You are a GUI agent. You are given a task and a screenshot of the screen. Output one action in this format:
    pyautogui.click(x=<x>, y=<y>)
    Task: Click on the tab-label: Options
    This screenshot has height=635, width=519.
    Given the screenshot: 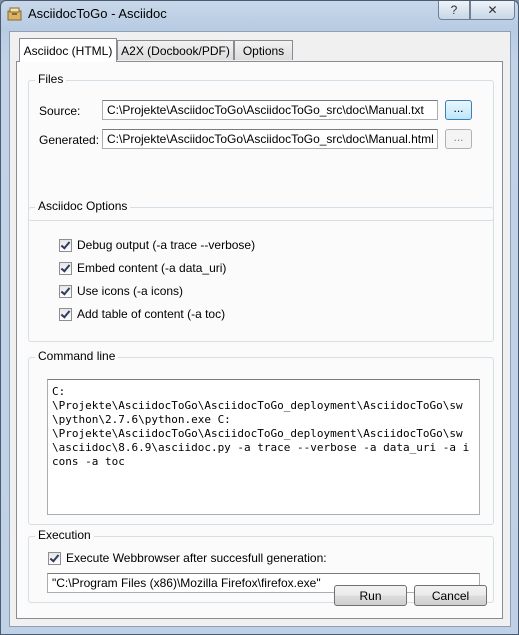 What is the action you would take?
    pyautogui.click(x=263, y=50)
    